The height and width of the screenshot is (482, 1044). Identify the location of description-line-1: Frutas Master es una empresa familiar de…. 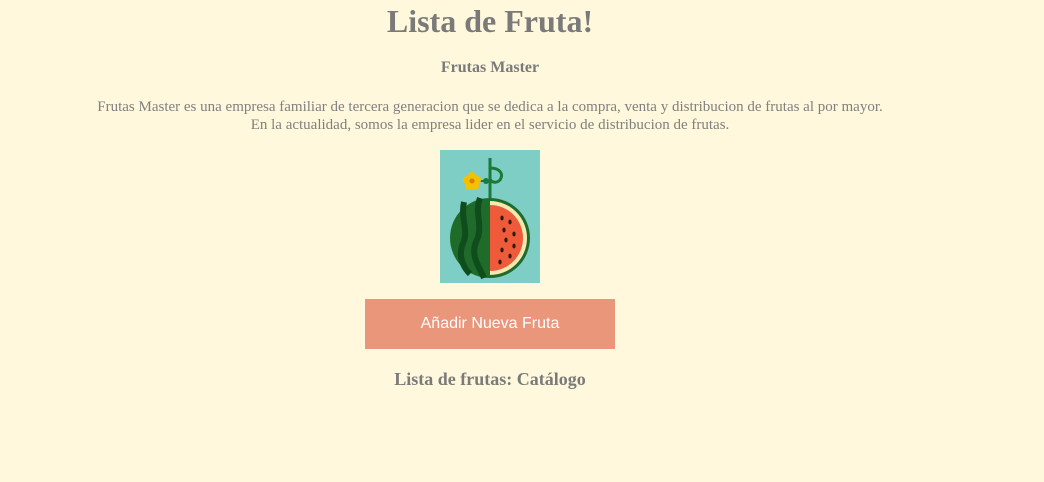
(490, 107).